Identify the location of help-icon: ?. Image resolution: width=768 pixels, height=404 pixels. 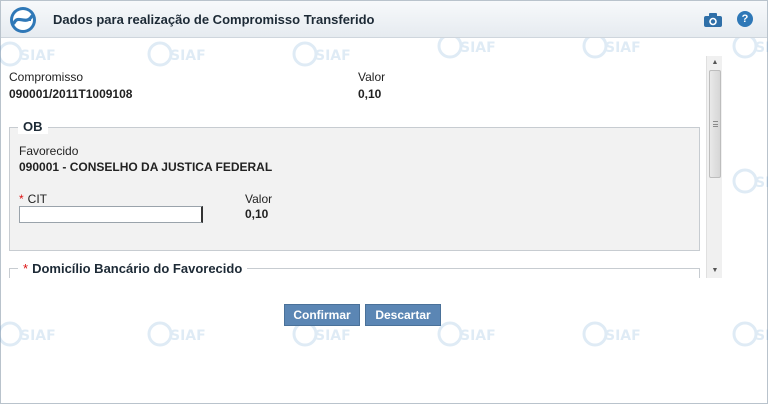
(745, 19).